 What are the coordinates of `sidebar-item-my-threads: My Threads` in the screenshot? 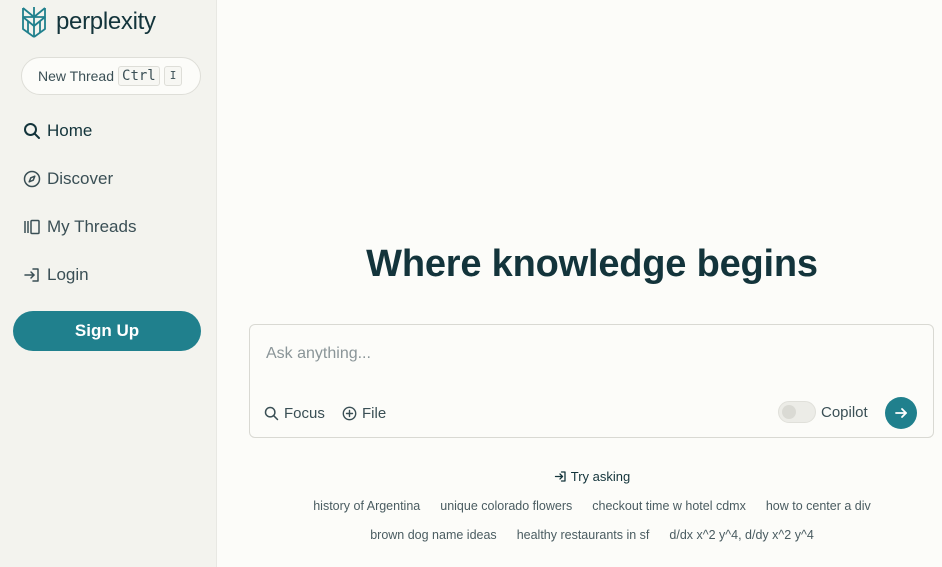 It's located at (79, 227).